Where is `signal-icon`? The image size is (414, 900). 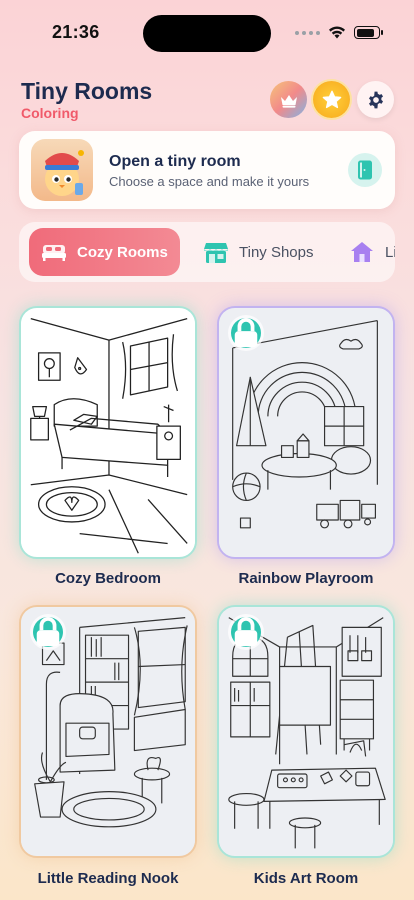
signal-icon is located at coordinates (307, 32).